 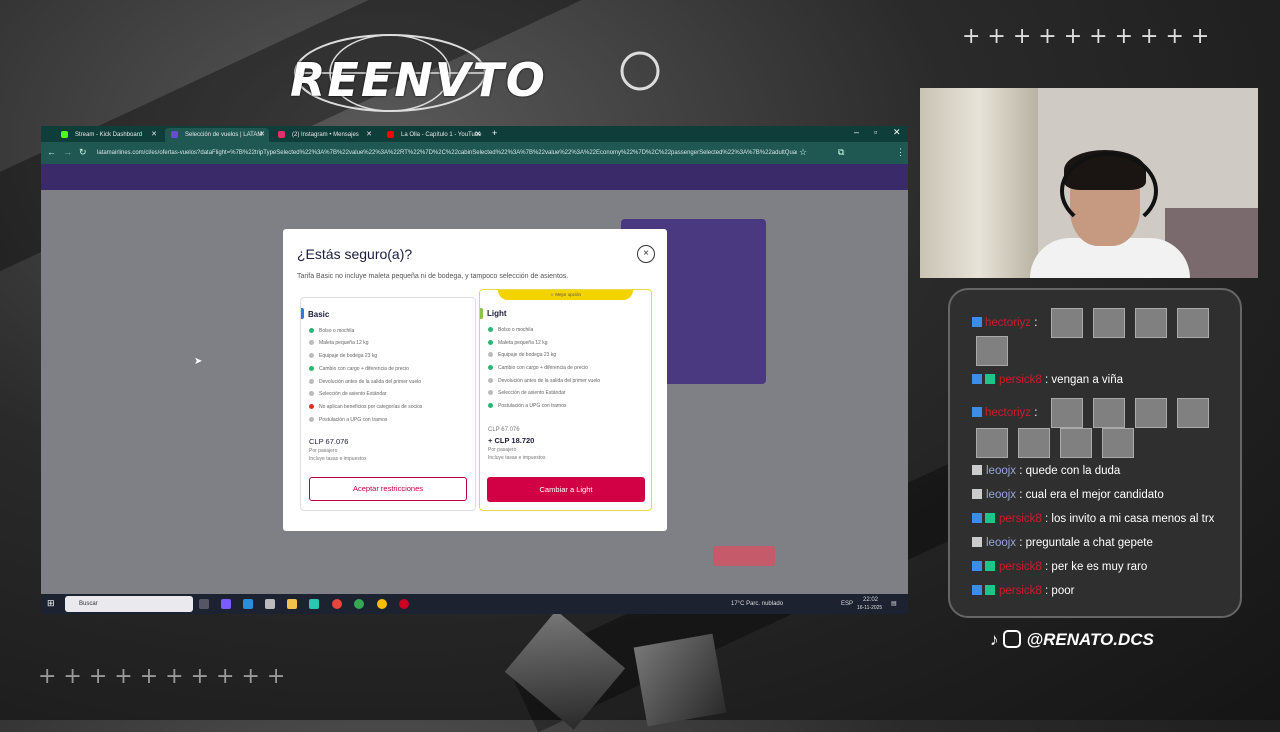 I want to click on maximize-icon: ▫, so click(x=875, y=132).